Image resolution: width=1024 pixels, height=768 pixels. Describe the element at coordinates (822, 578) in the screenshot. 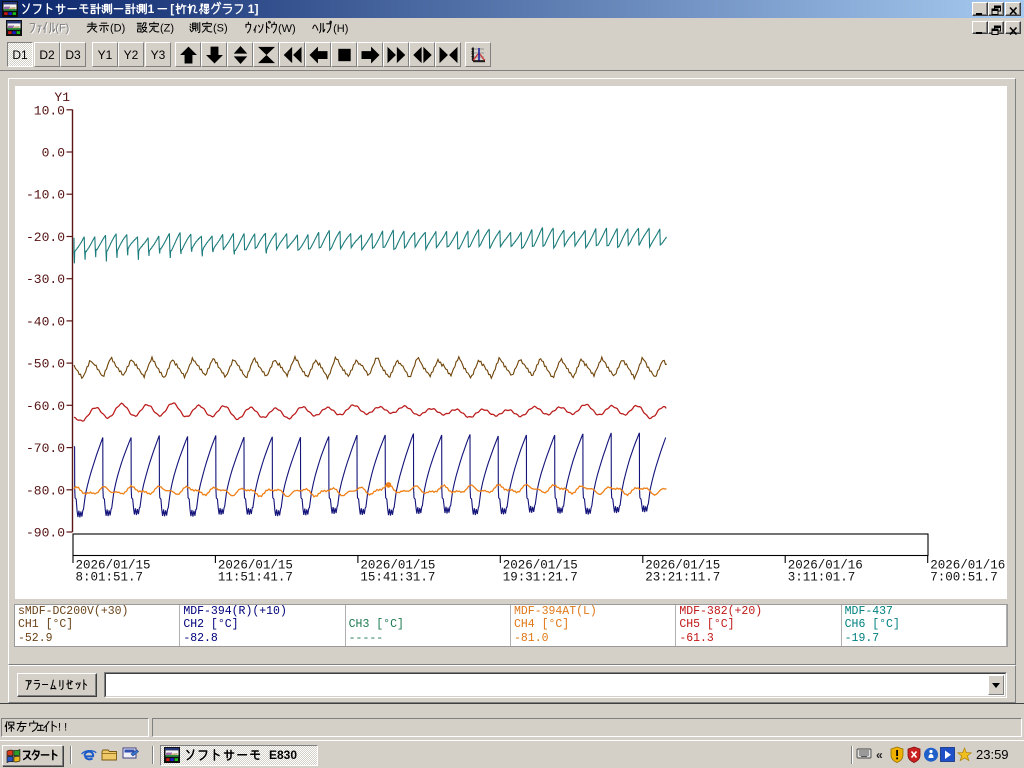

I see `svg-text: 3:11:01.7` at that location.